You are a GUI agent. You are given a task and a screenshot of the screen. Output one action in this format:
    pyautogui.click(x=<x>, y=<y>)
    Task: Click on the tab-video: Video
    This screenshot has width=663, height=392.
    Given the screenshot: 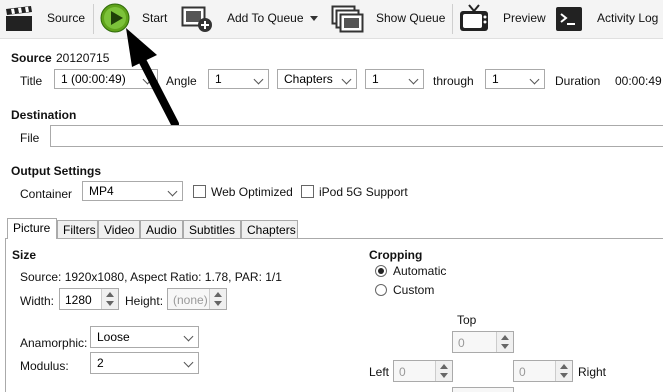 What is the action you would take?
    pyautogui.click(x=119, y=229)
    